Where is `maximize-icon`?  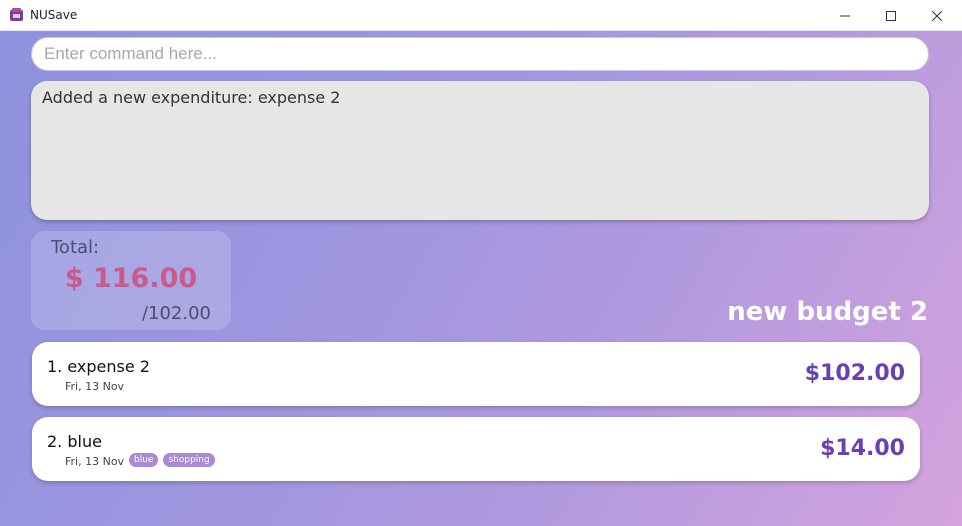 maximize-icon is located at coordinates (891, 15).